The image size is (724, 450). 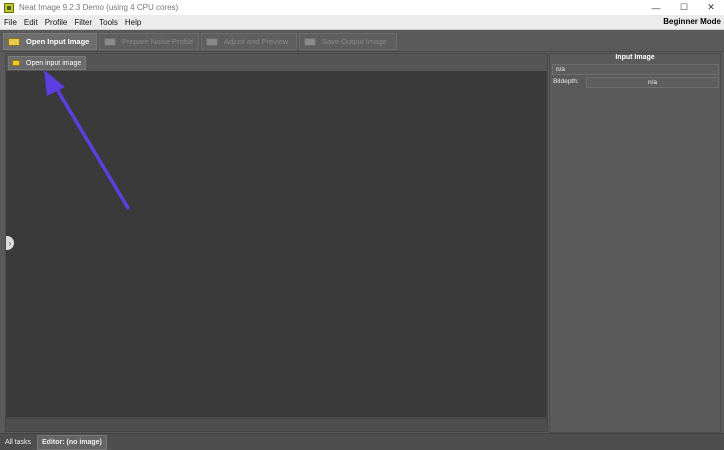 I want to click on tab-open-input-image: Open Input Image, so click(x=50, y=41).